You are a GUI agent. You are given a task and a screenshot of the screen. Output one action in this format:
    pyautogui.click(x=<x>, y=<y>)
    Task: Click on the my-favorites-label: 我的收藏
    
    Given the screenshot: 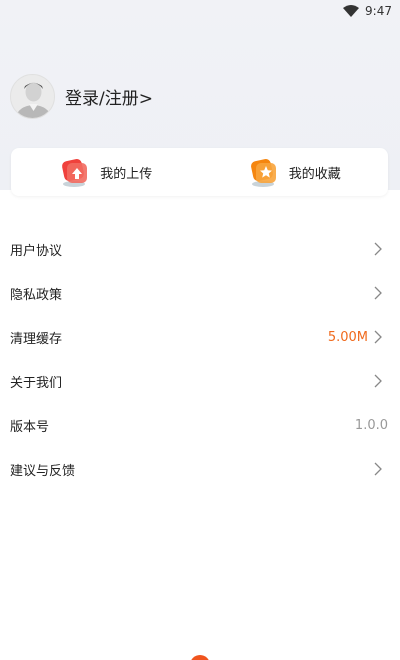 What is the action you would take?
    pyautogui.click(x=314, y=174)
    